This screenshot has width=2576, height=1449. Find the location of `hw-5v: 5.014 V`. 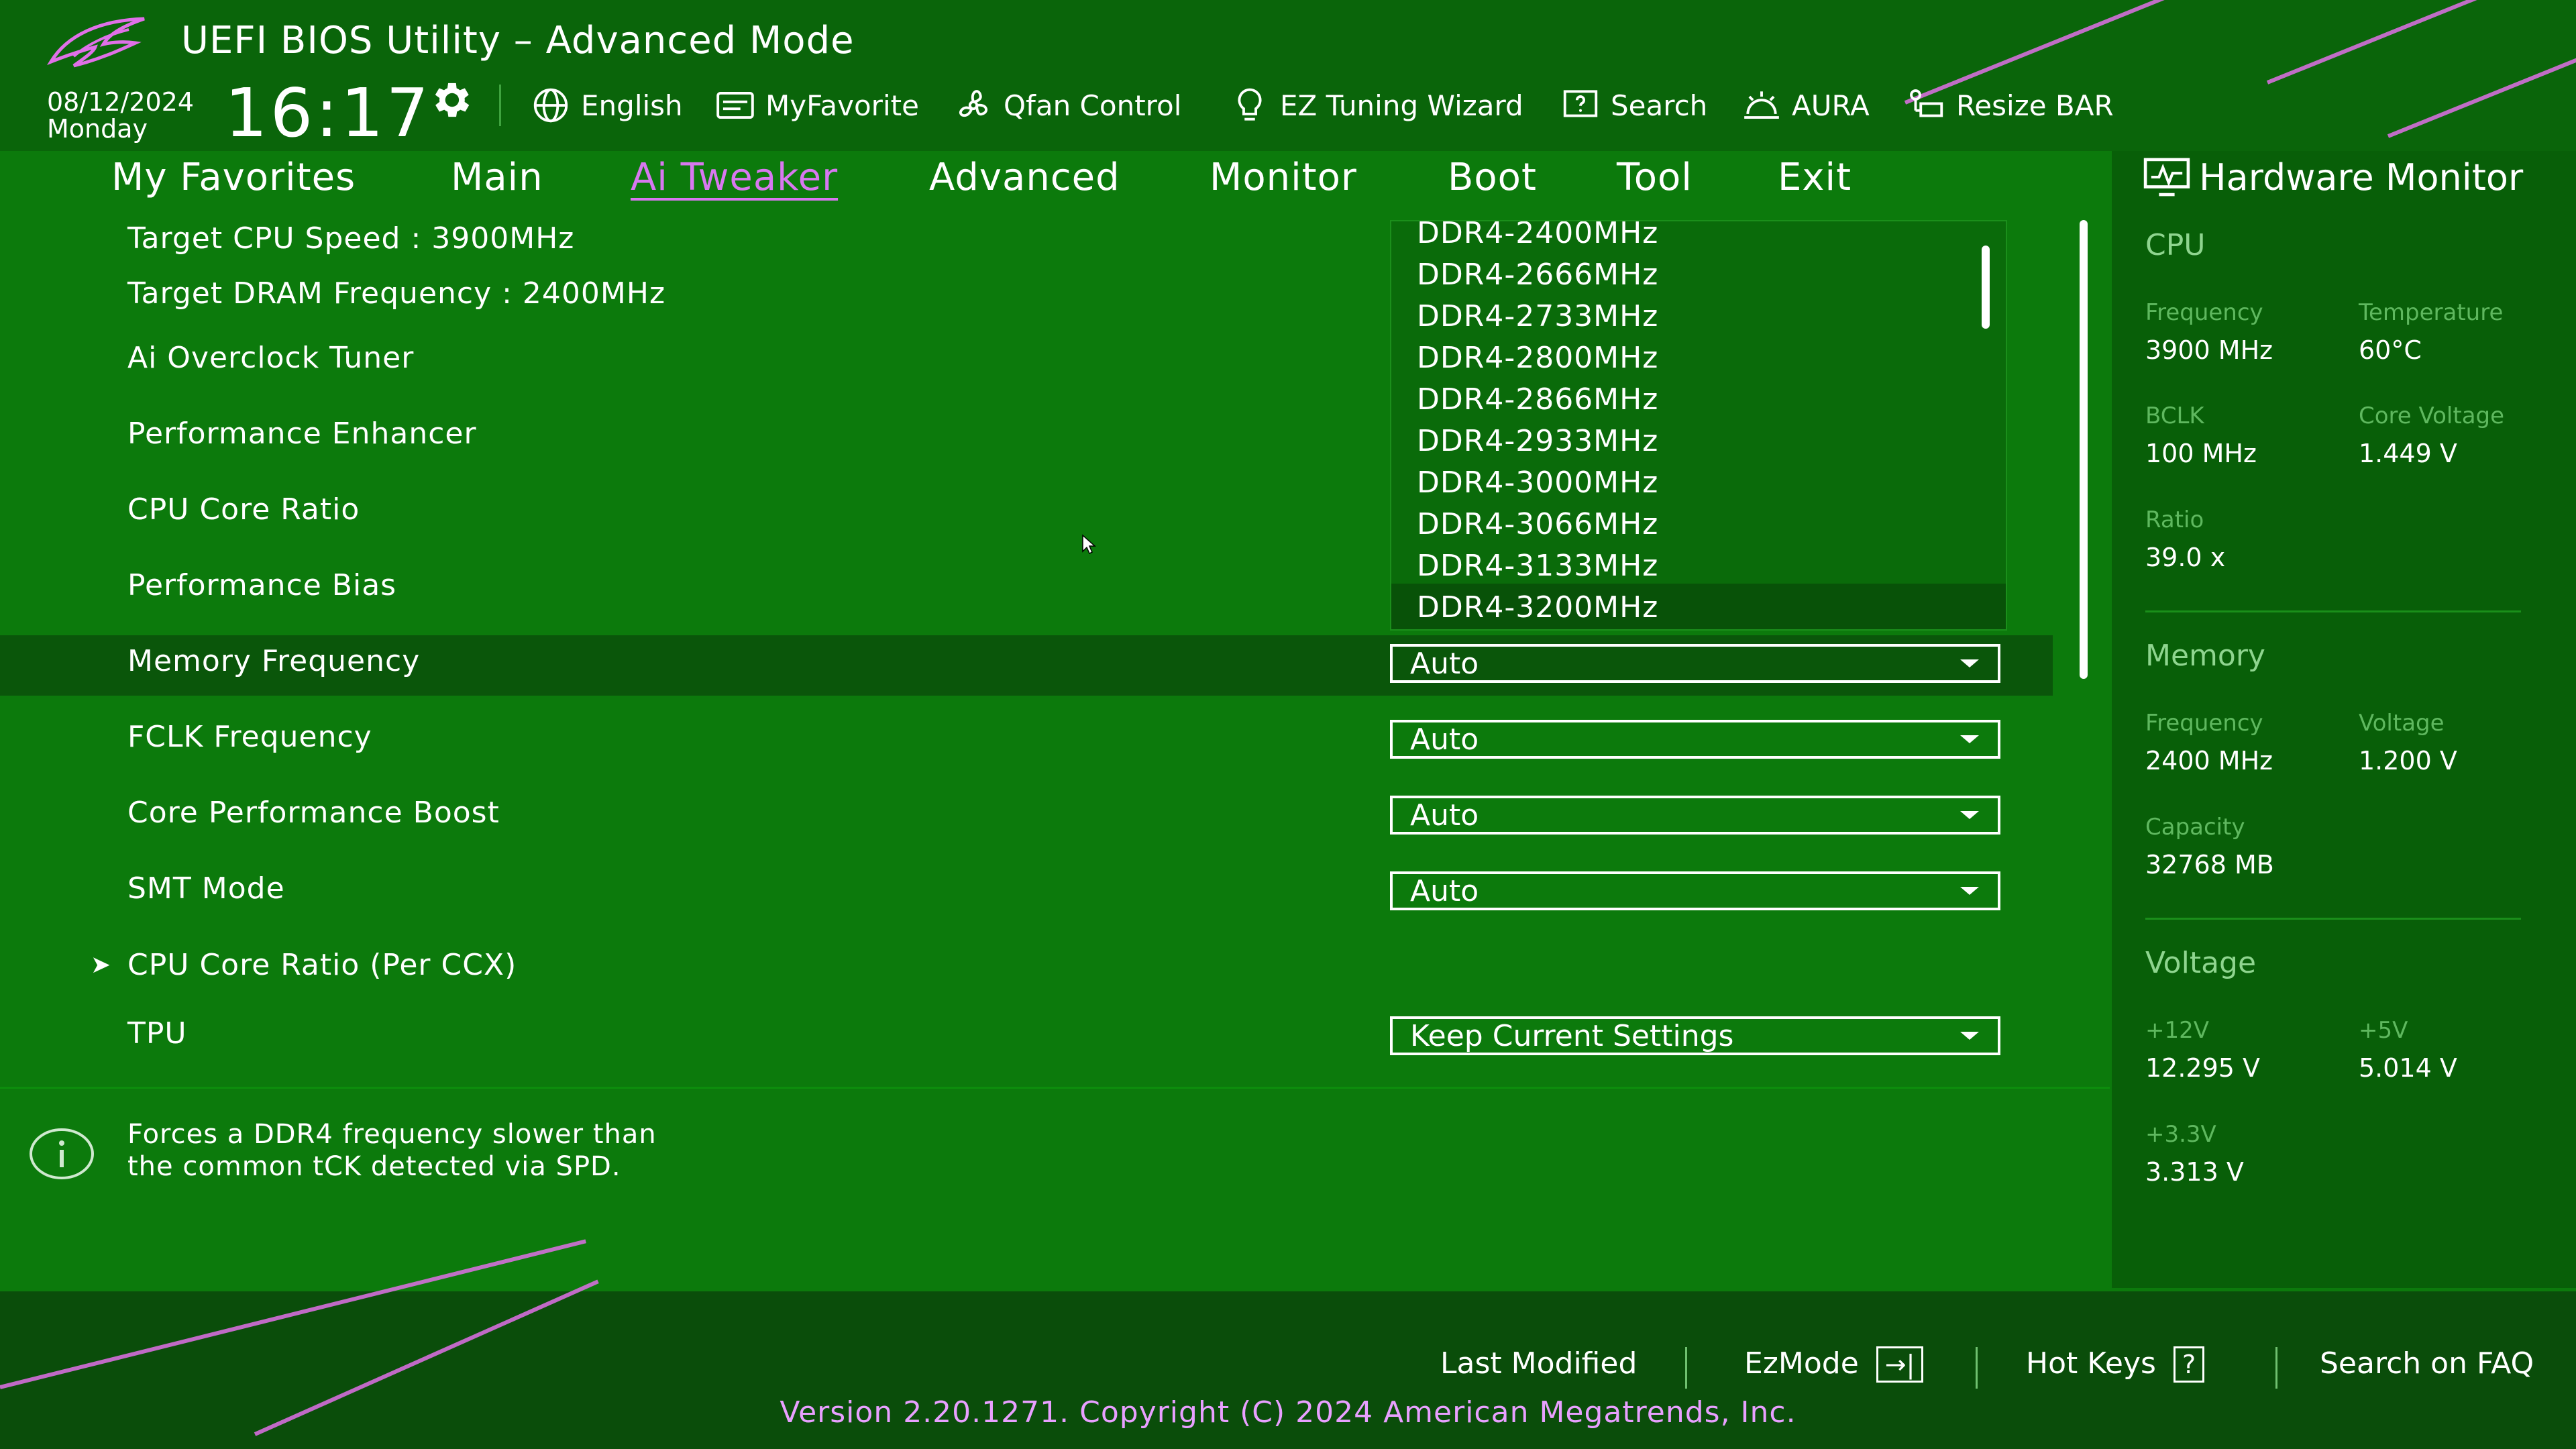

hw-5v: 5.014 V is located at coordinates (2408, 1068).